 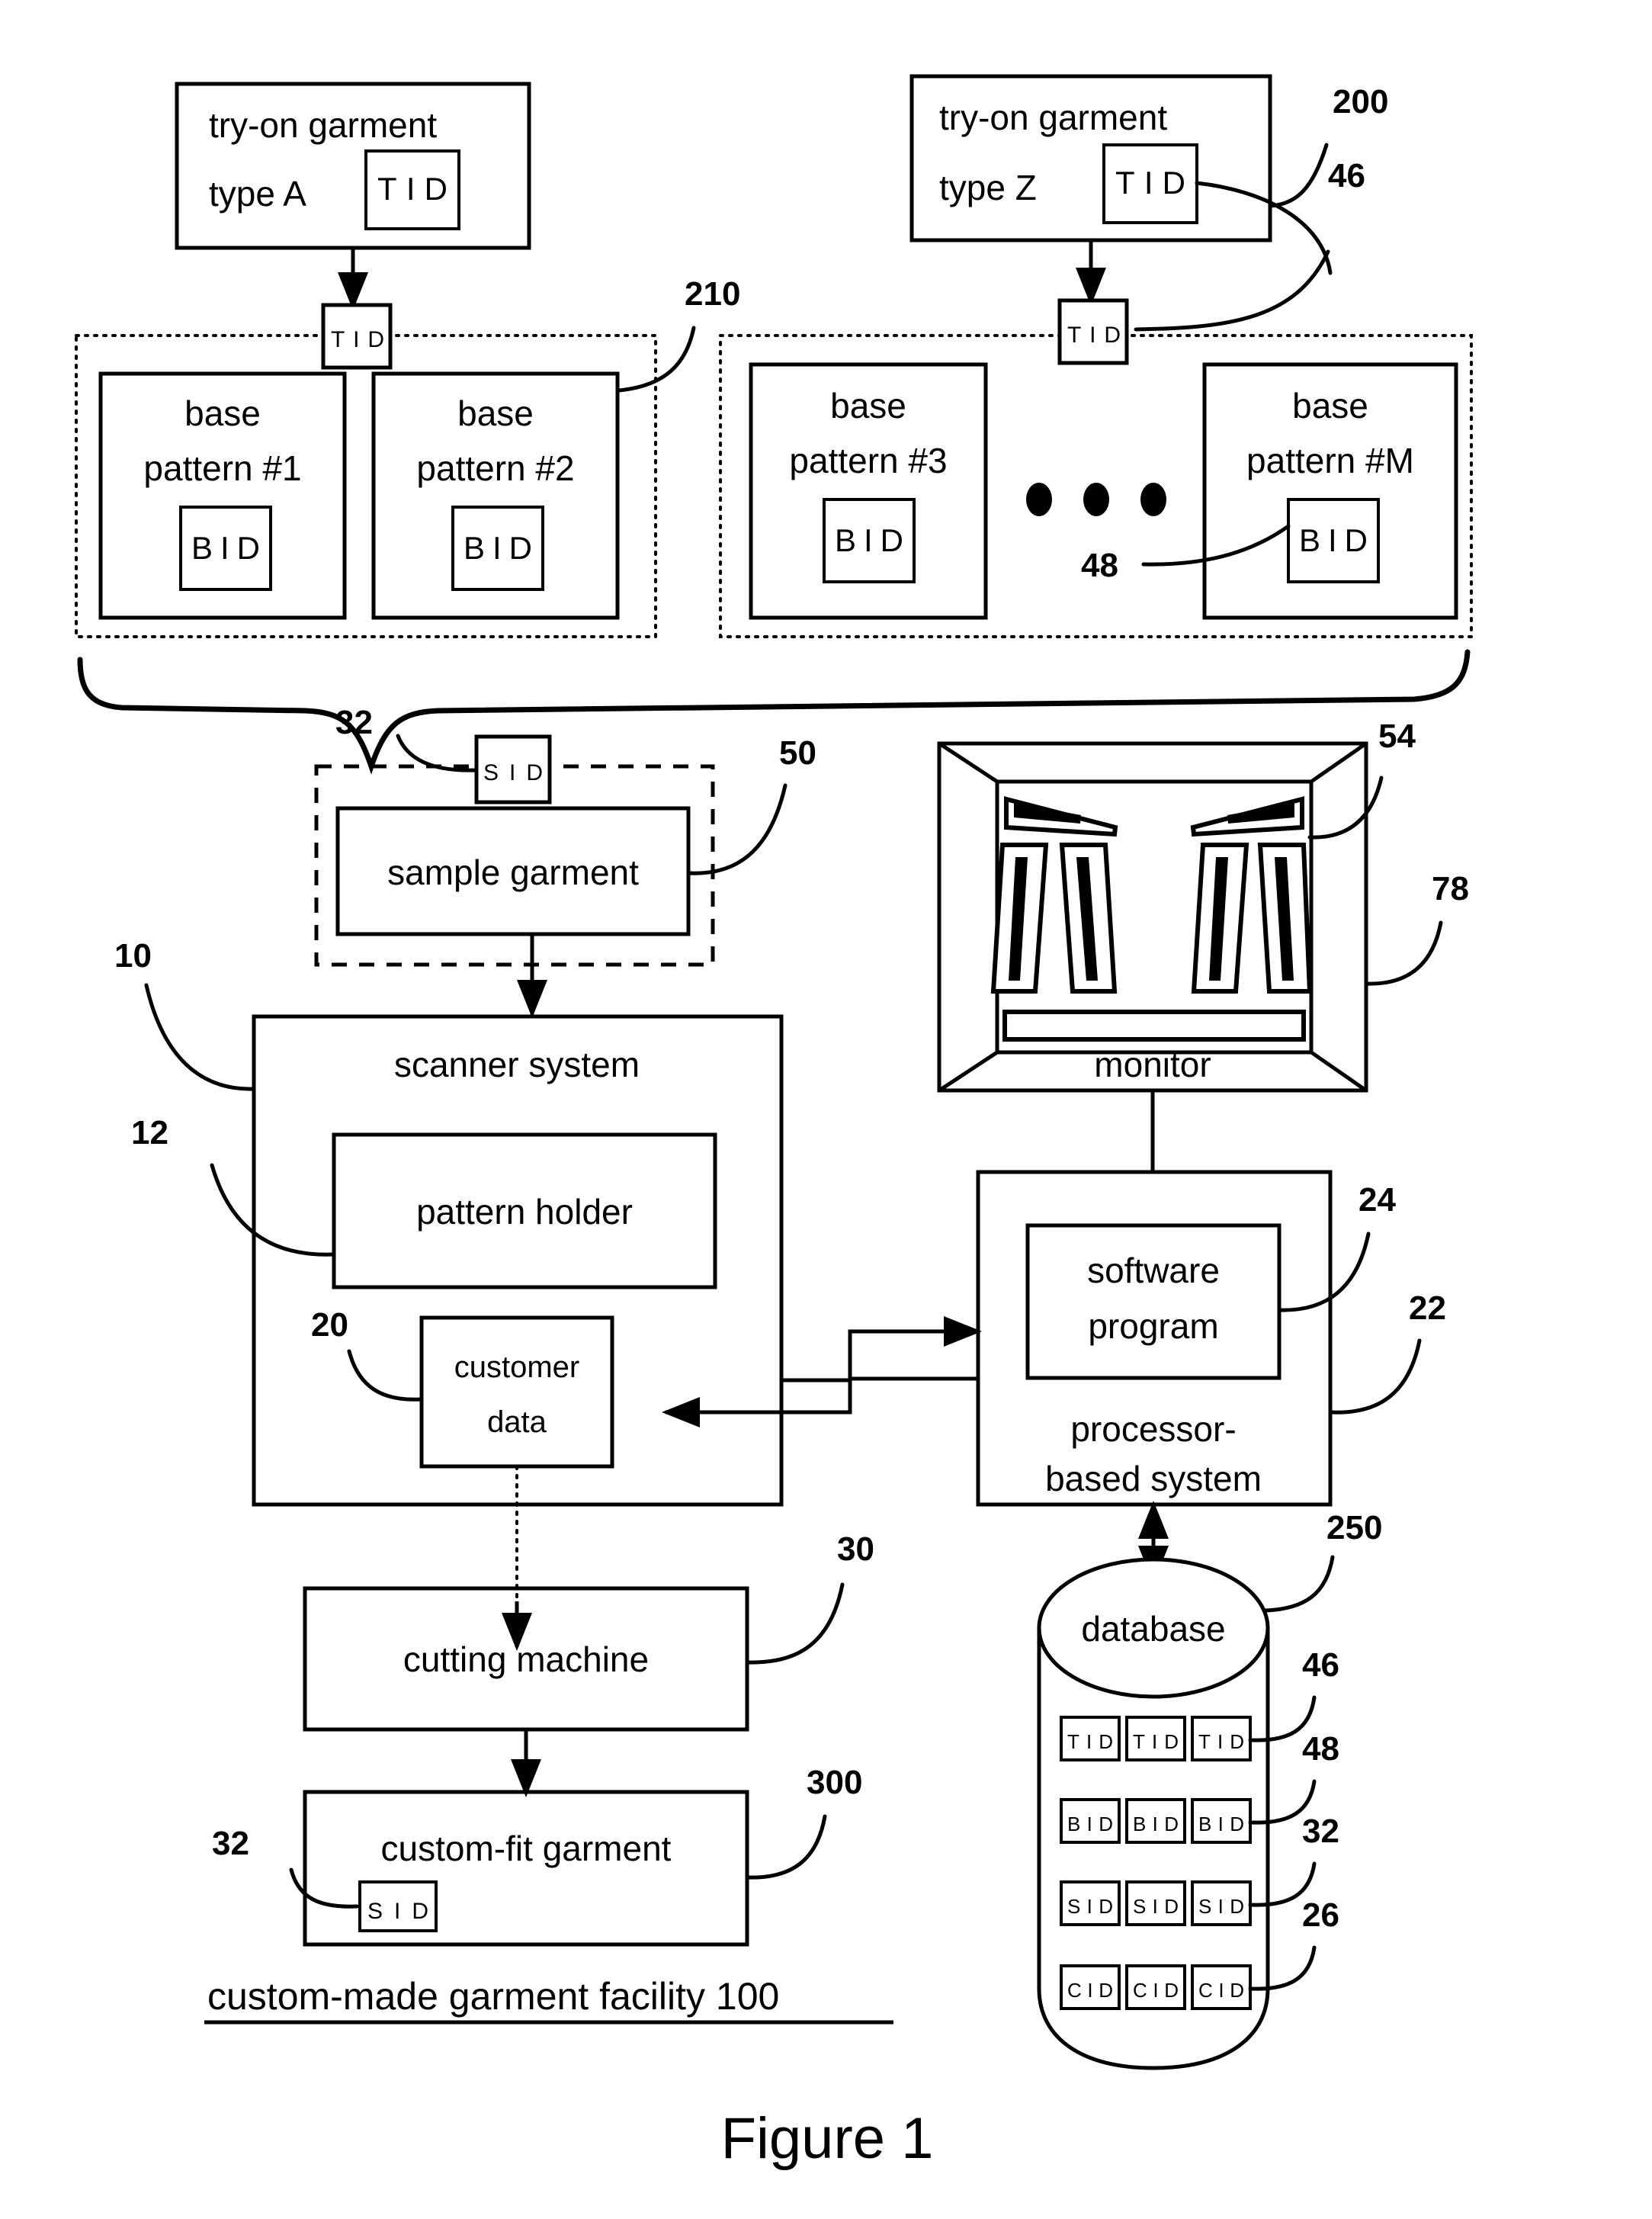 I want to click on db-sid-cell-1-label: SID, so click(x=1090, y=1906).